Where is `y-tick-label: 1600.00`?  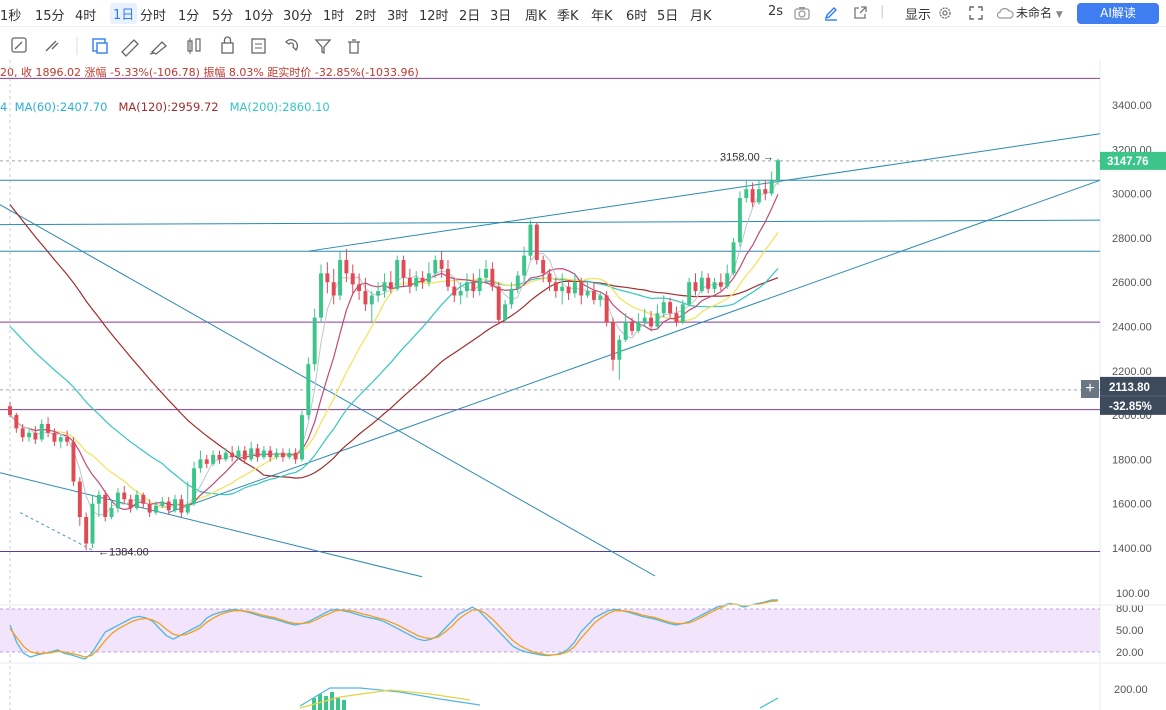
y-tick-label: 1600.00 is located at coordinates (1132, 505).